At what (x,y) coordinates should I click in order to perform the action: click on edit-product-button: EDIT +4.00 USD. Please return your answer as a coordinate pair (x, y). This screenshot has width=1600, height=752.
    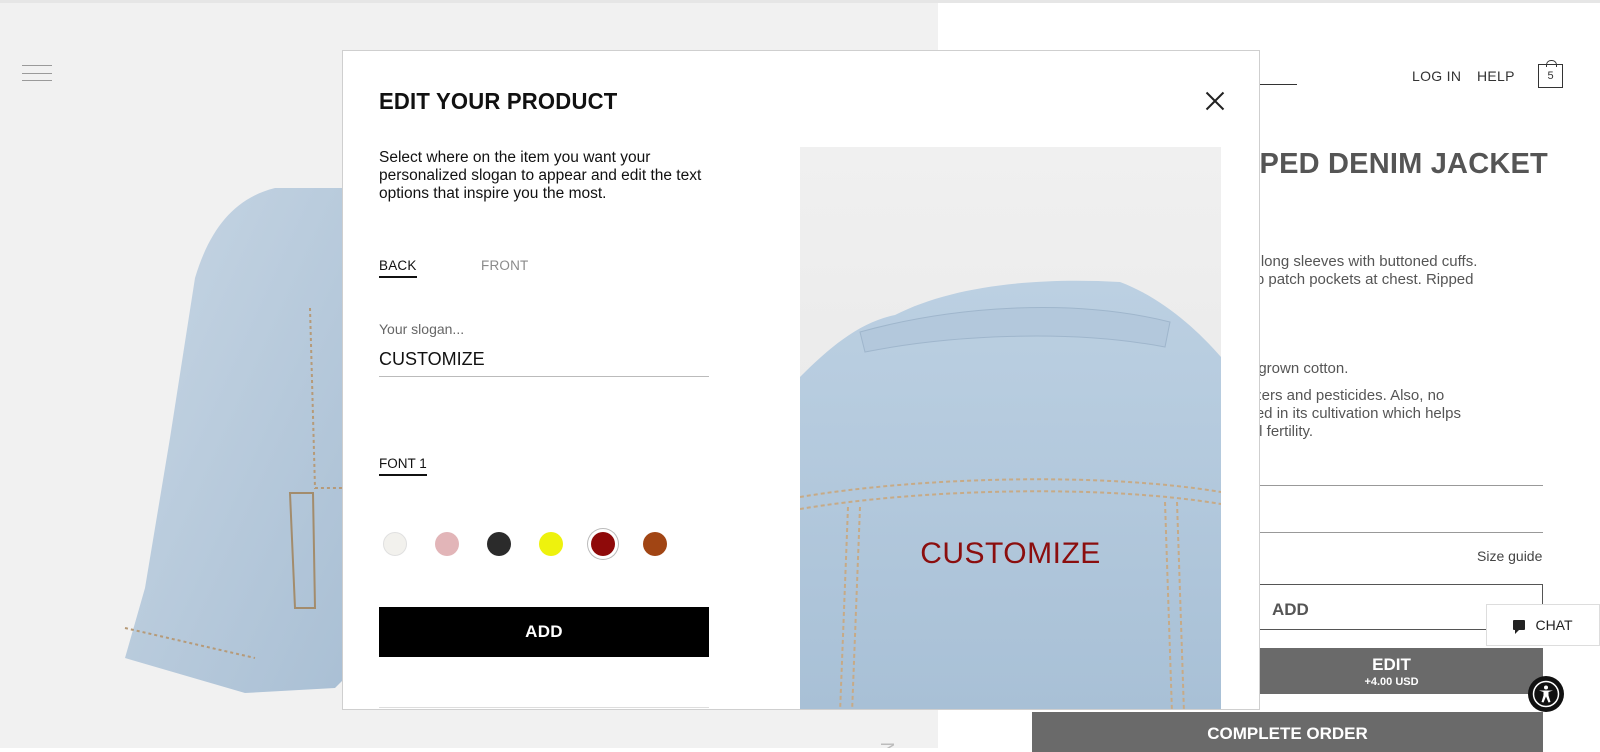
    Looking at the image, I should click on (1391, 671).